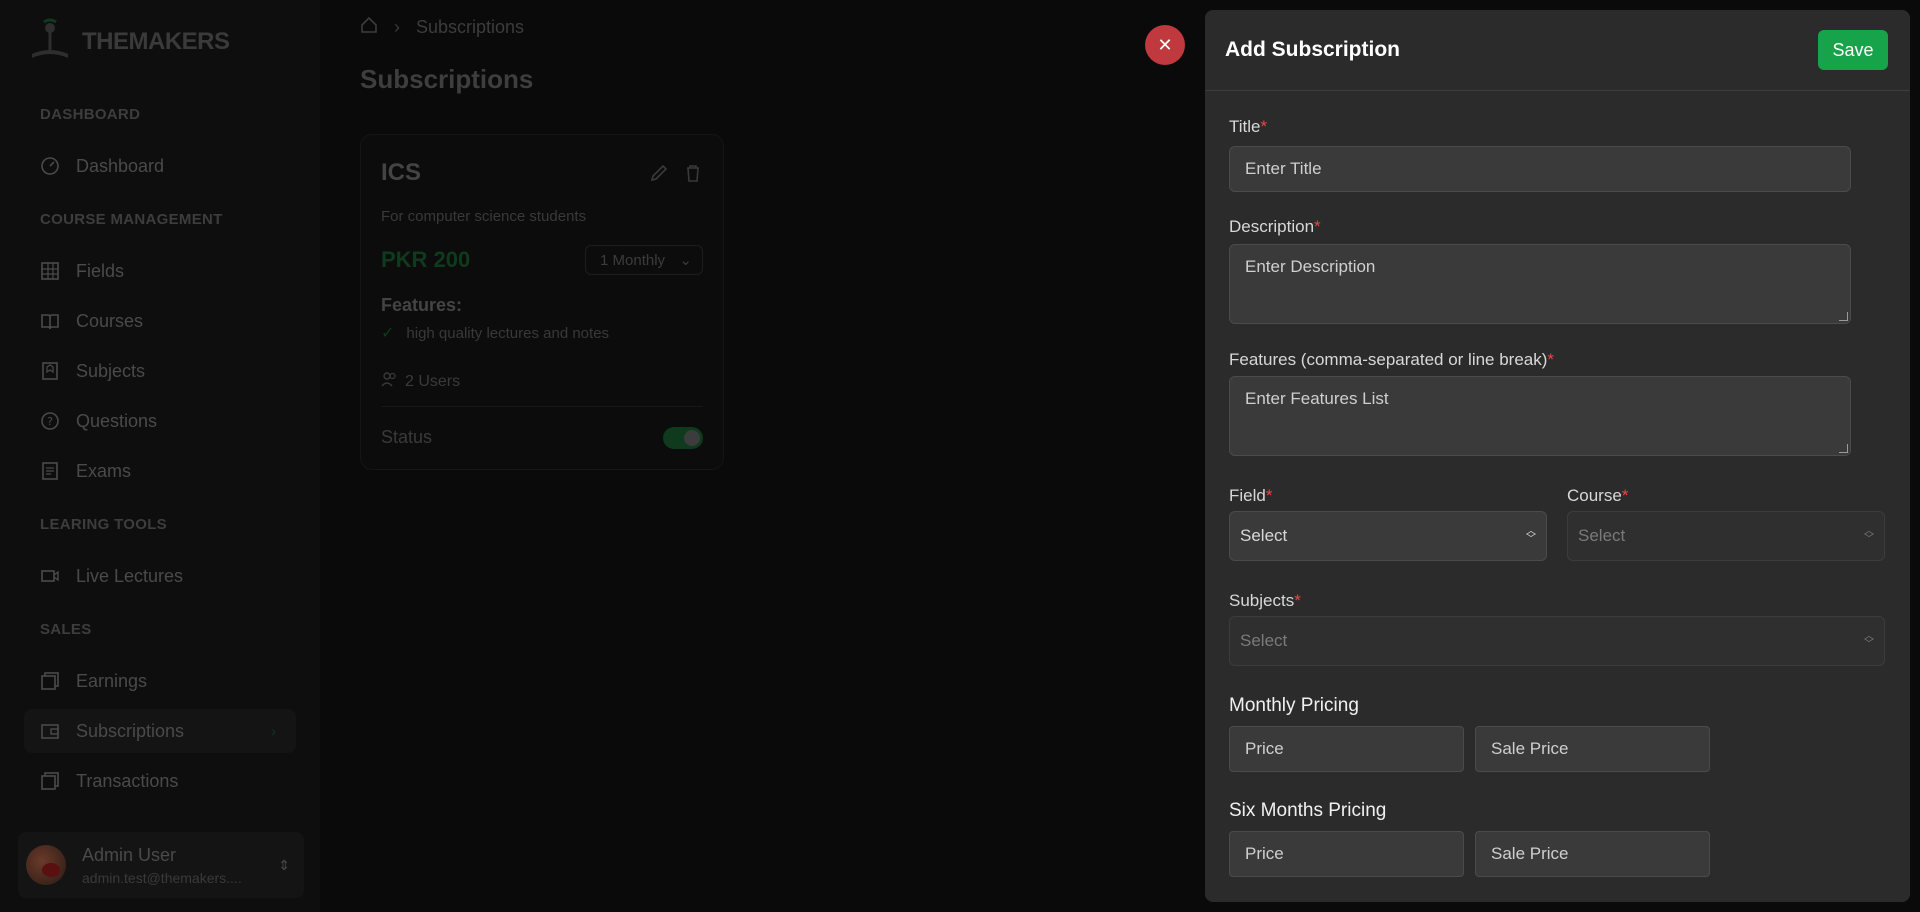 This screenshot has height=912, width=1920. Describe the element at coordinates (633, 260) in the screenshot. I see `period-value: 1 Monthly` at that location.